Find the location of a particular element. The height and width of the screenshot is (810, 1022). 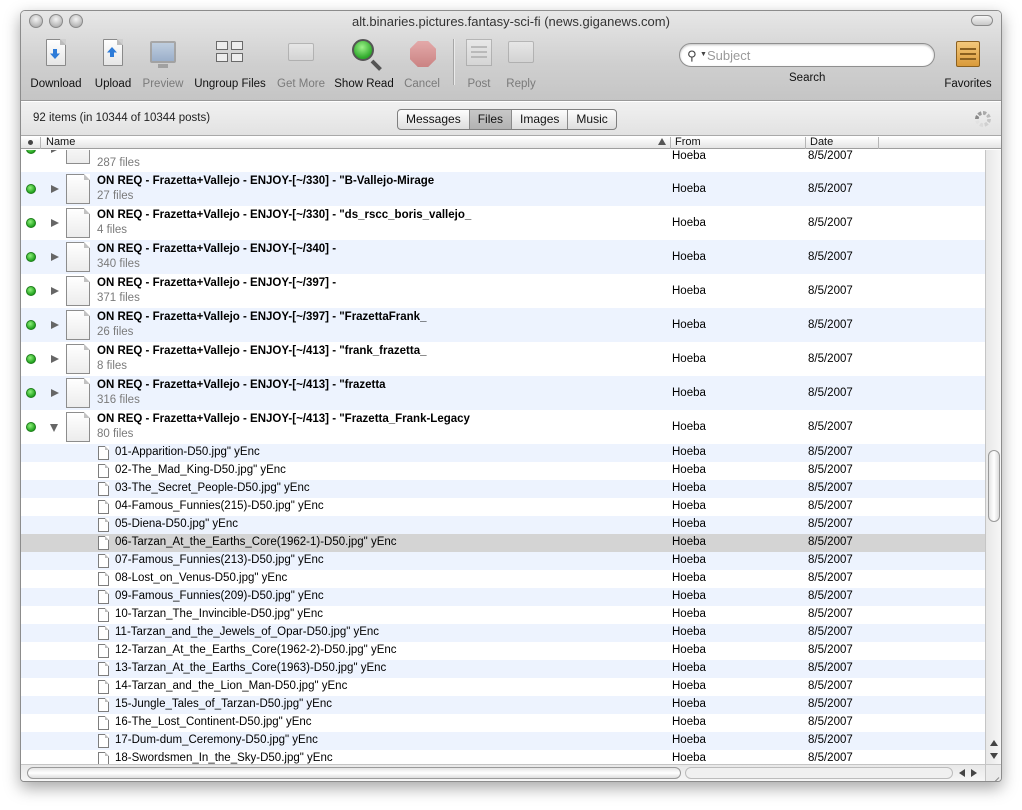

preview-button: Preview is located at coordinates (163, 64).